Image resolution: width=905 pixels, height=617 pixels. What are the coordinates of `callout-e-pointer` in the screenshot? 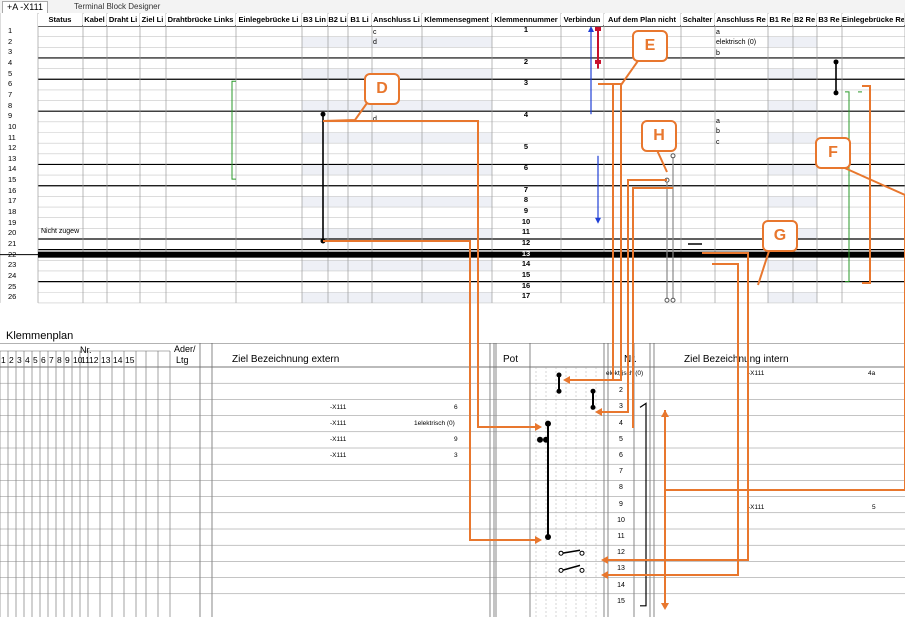 It's located at (630, 71).